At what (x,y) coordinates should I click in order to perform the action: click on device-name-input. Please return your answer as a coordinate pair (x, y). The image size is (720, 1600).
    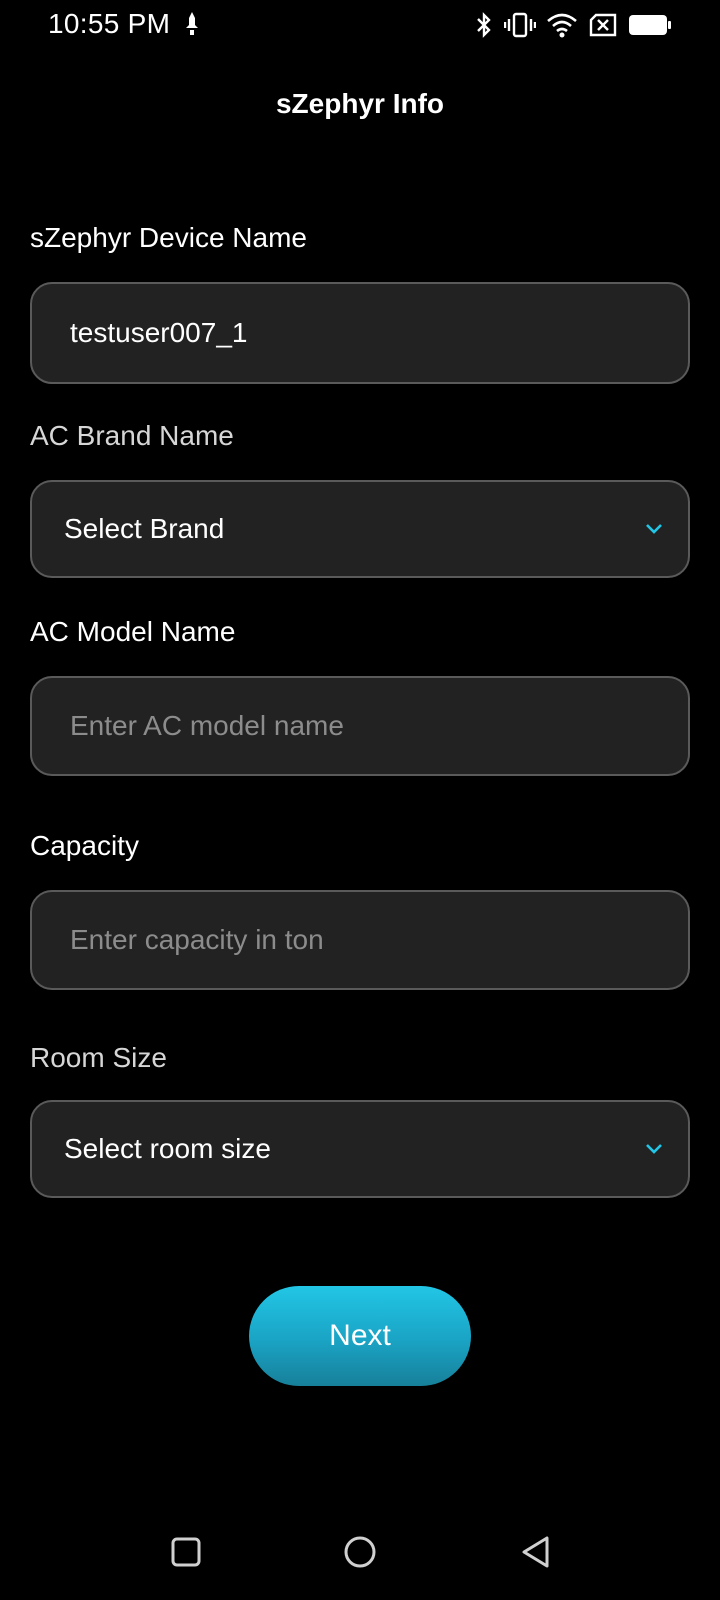
    Looking at the image, I should click on (360, 333).